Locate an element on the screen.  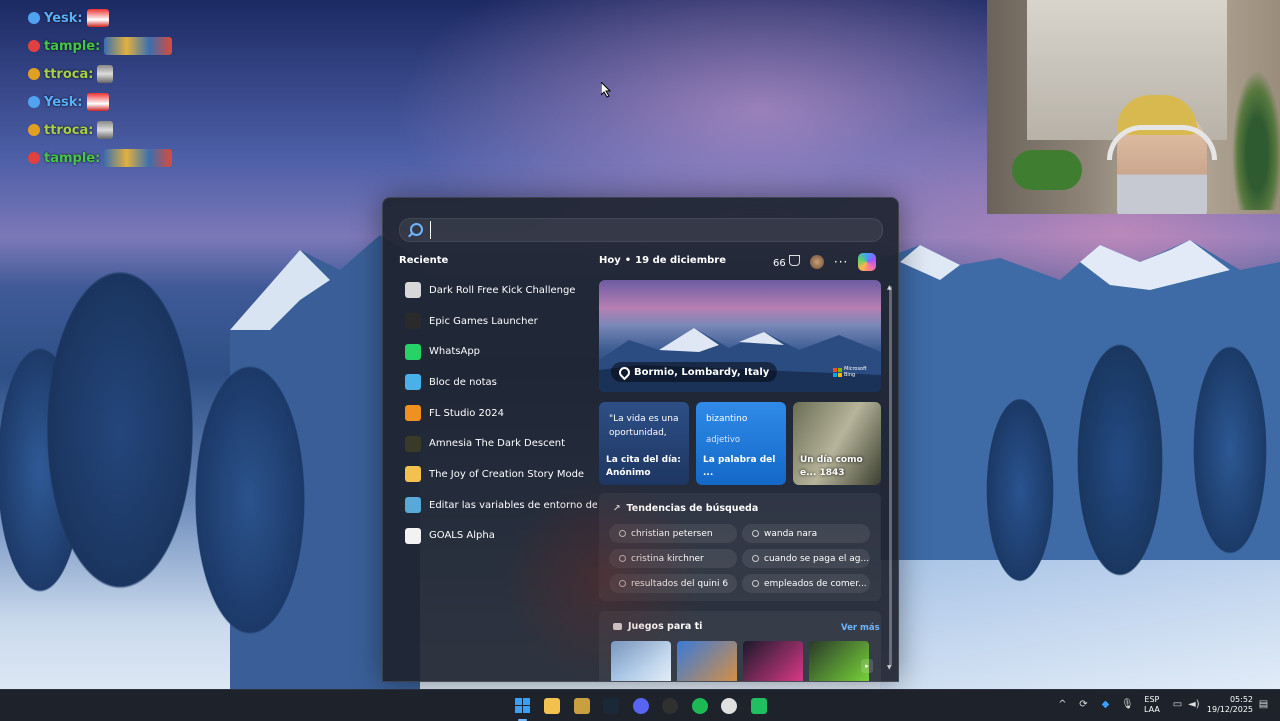
recent-item-label: WhatsApp is located at coordinates (455, 352).